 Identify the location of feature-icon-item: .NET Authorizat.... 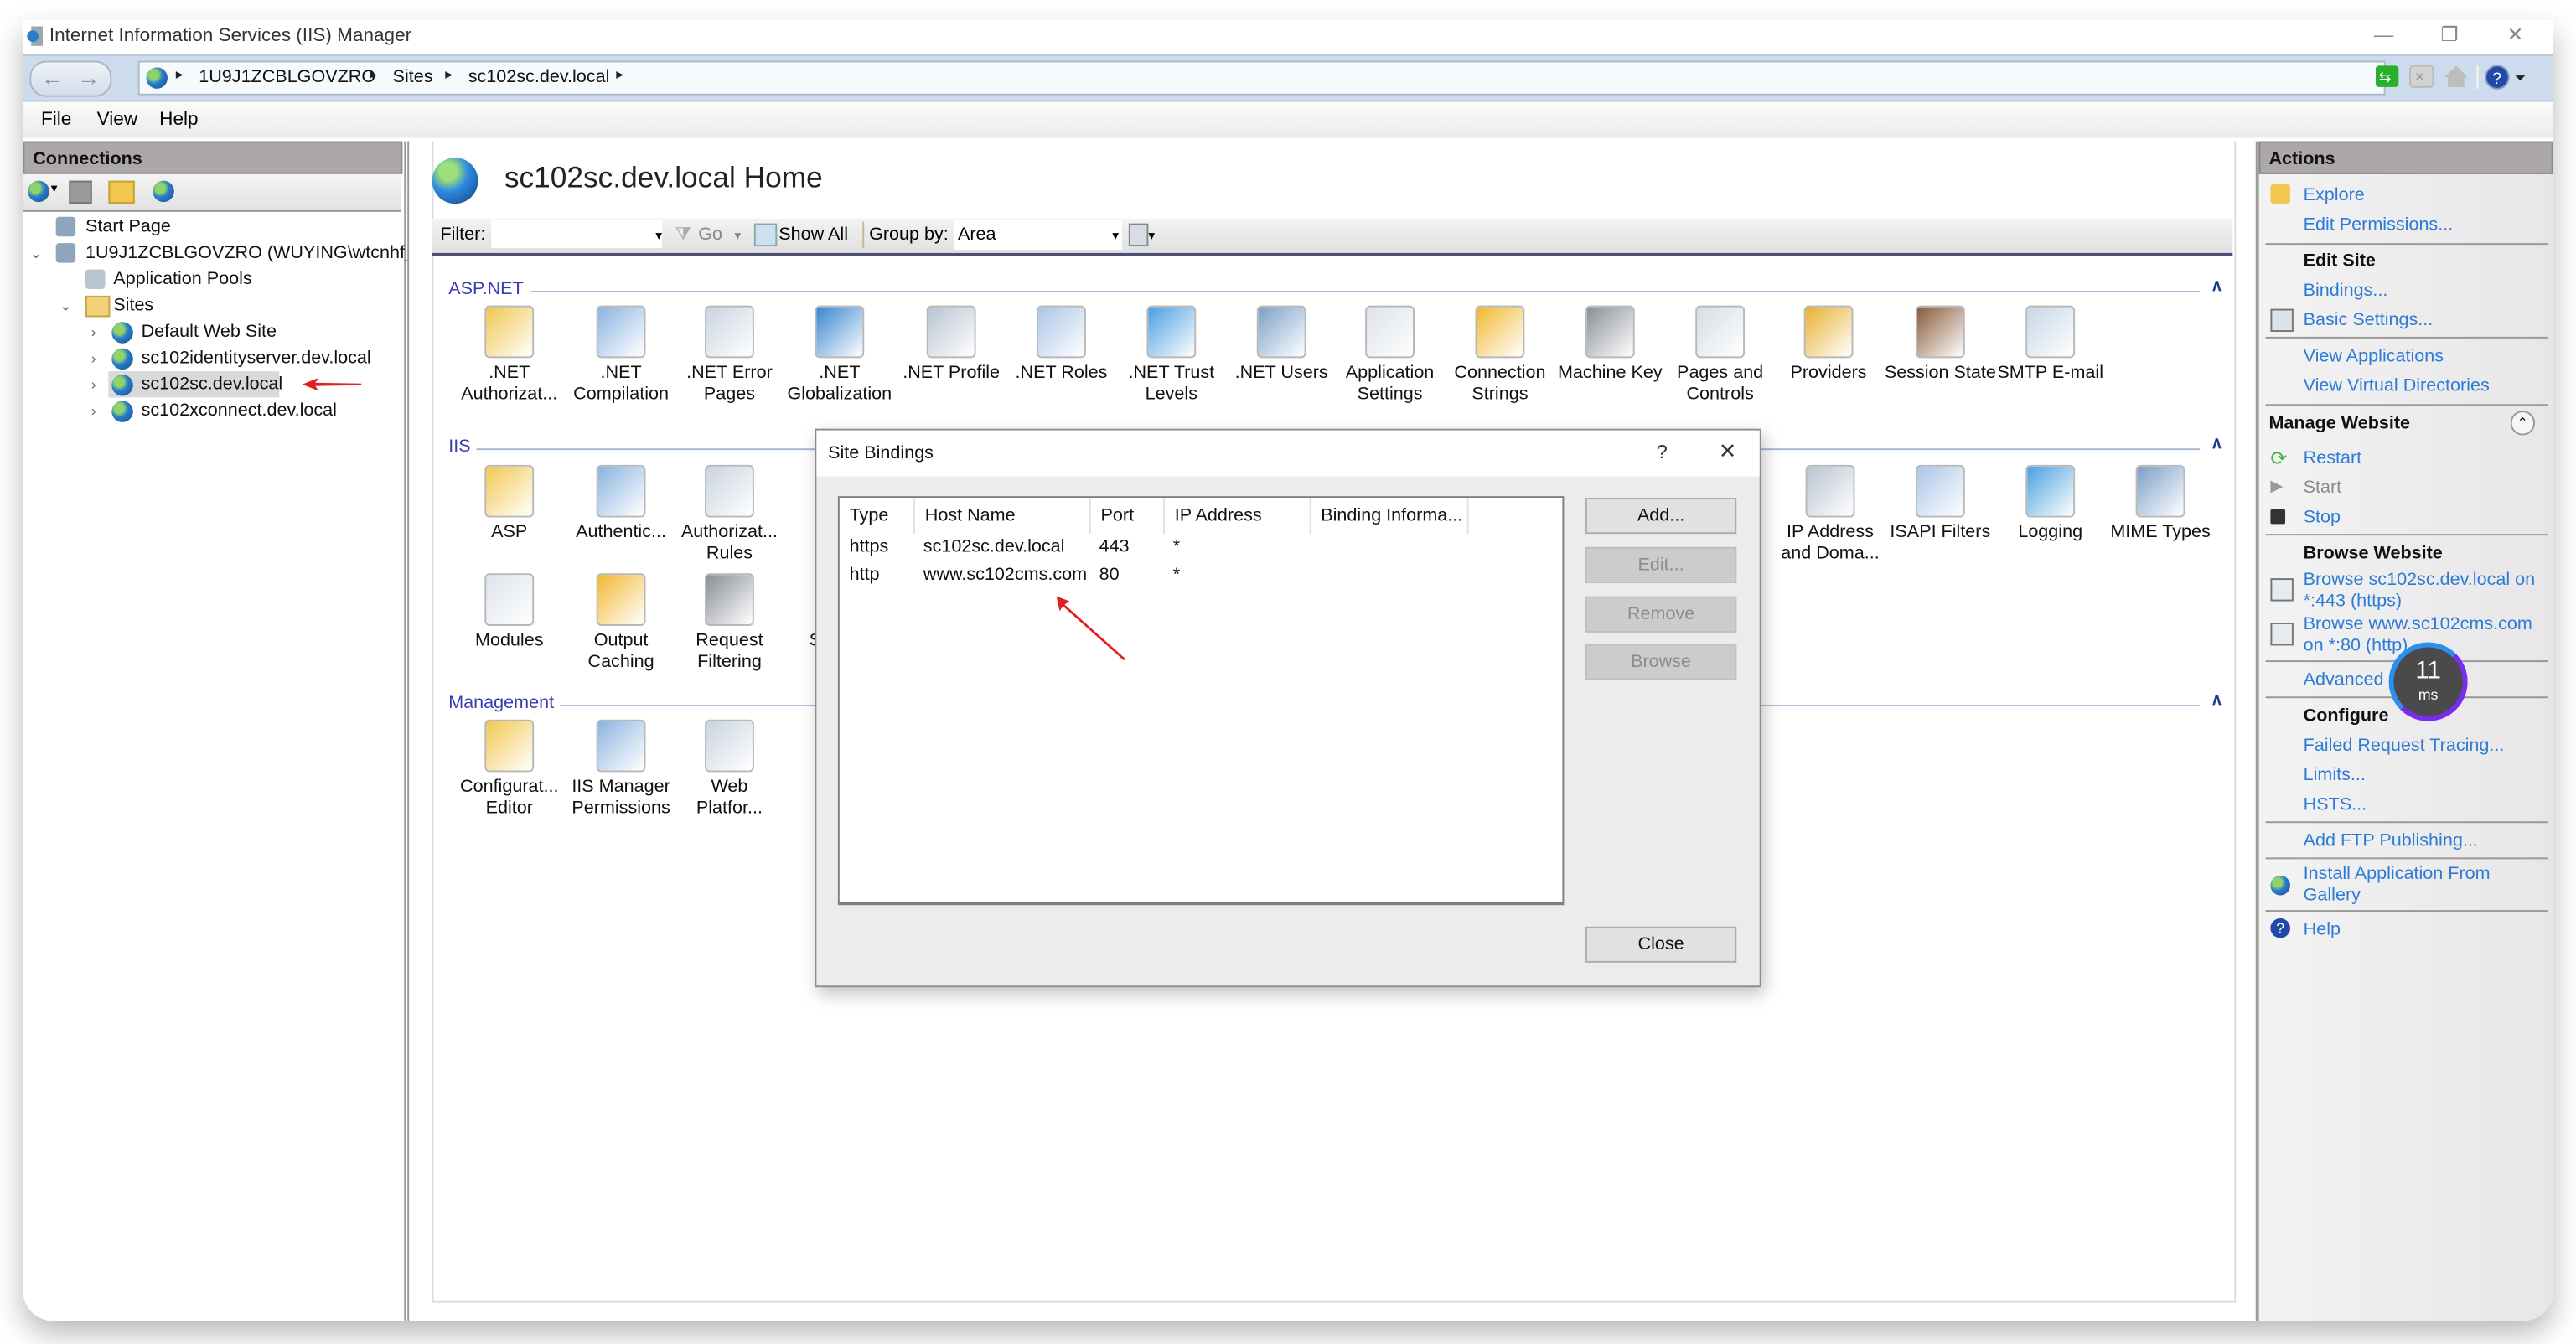
(509, 355).